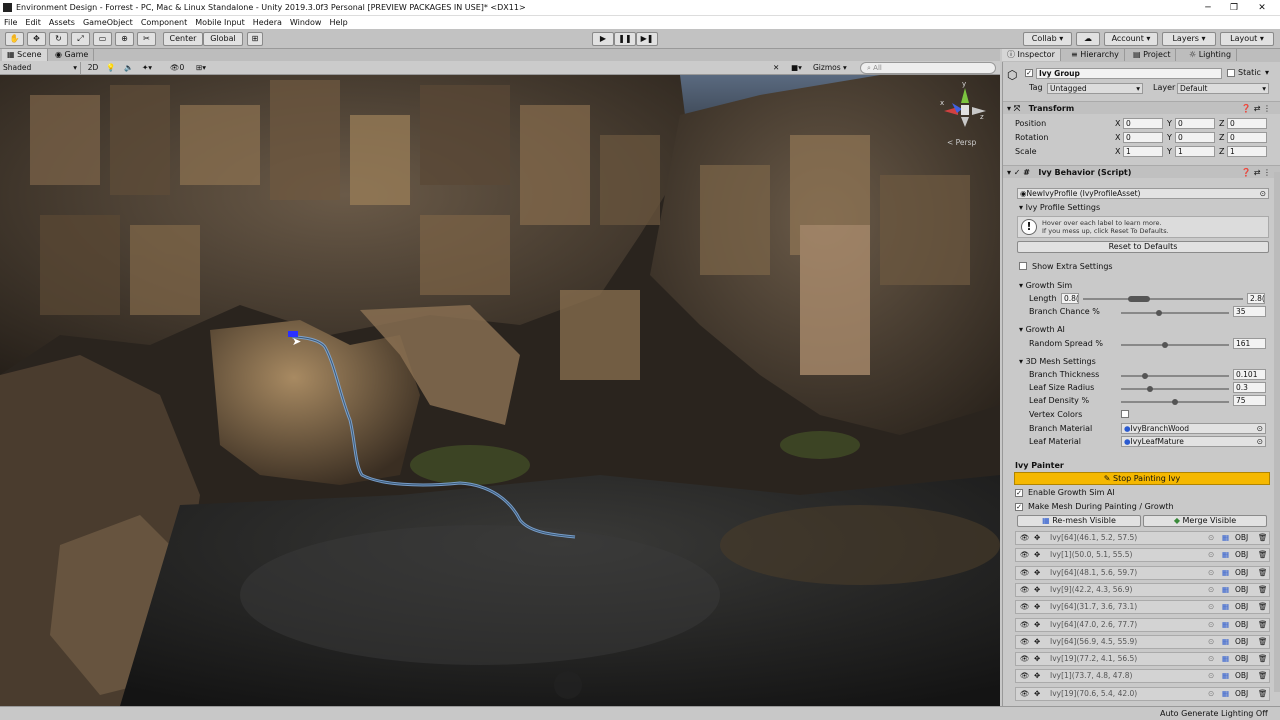 The width and height of the screenshot is (1280, 720). What do you see at coordinates (1142, 693) in the screenshot?
I see `ivy-list-item: 👁 ✥ Ivy[19](70.6, 5.4, 42.0) ⊙ ▦ OBJ 🗑` at bounding box center [1142, 693].